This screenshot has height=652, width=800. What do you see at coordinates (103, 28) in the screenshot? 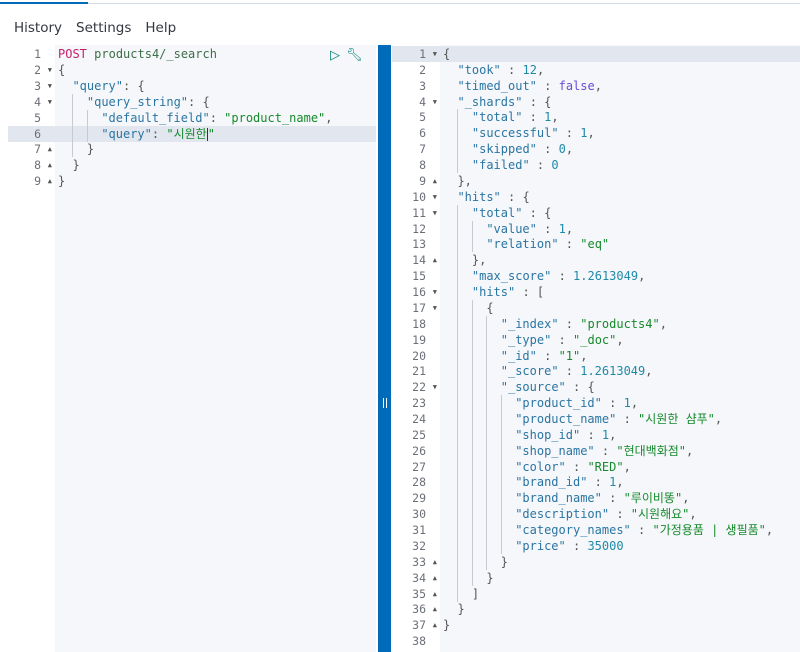
I see `settings-menu: Settings` at bounding box center [103, 28].